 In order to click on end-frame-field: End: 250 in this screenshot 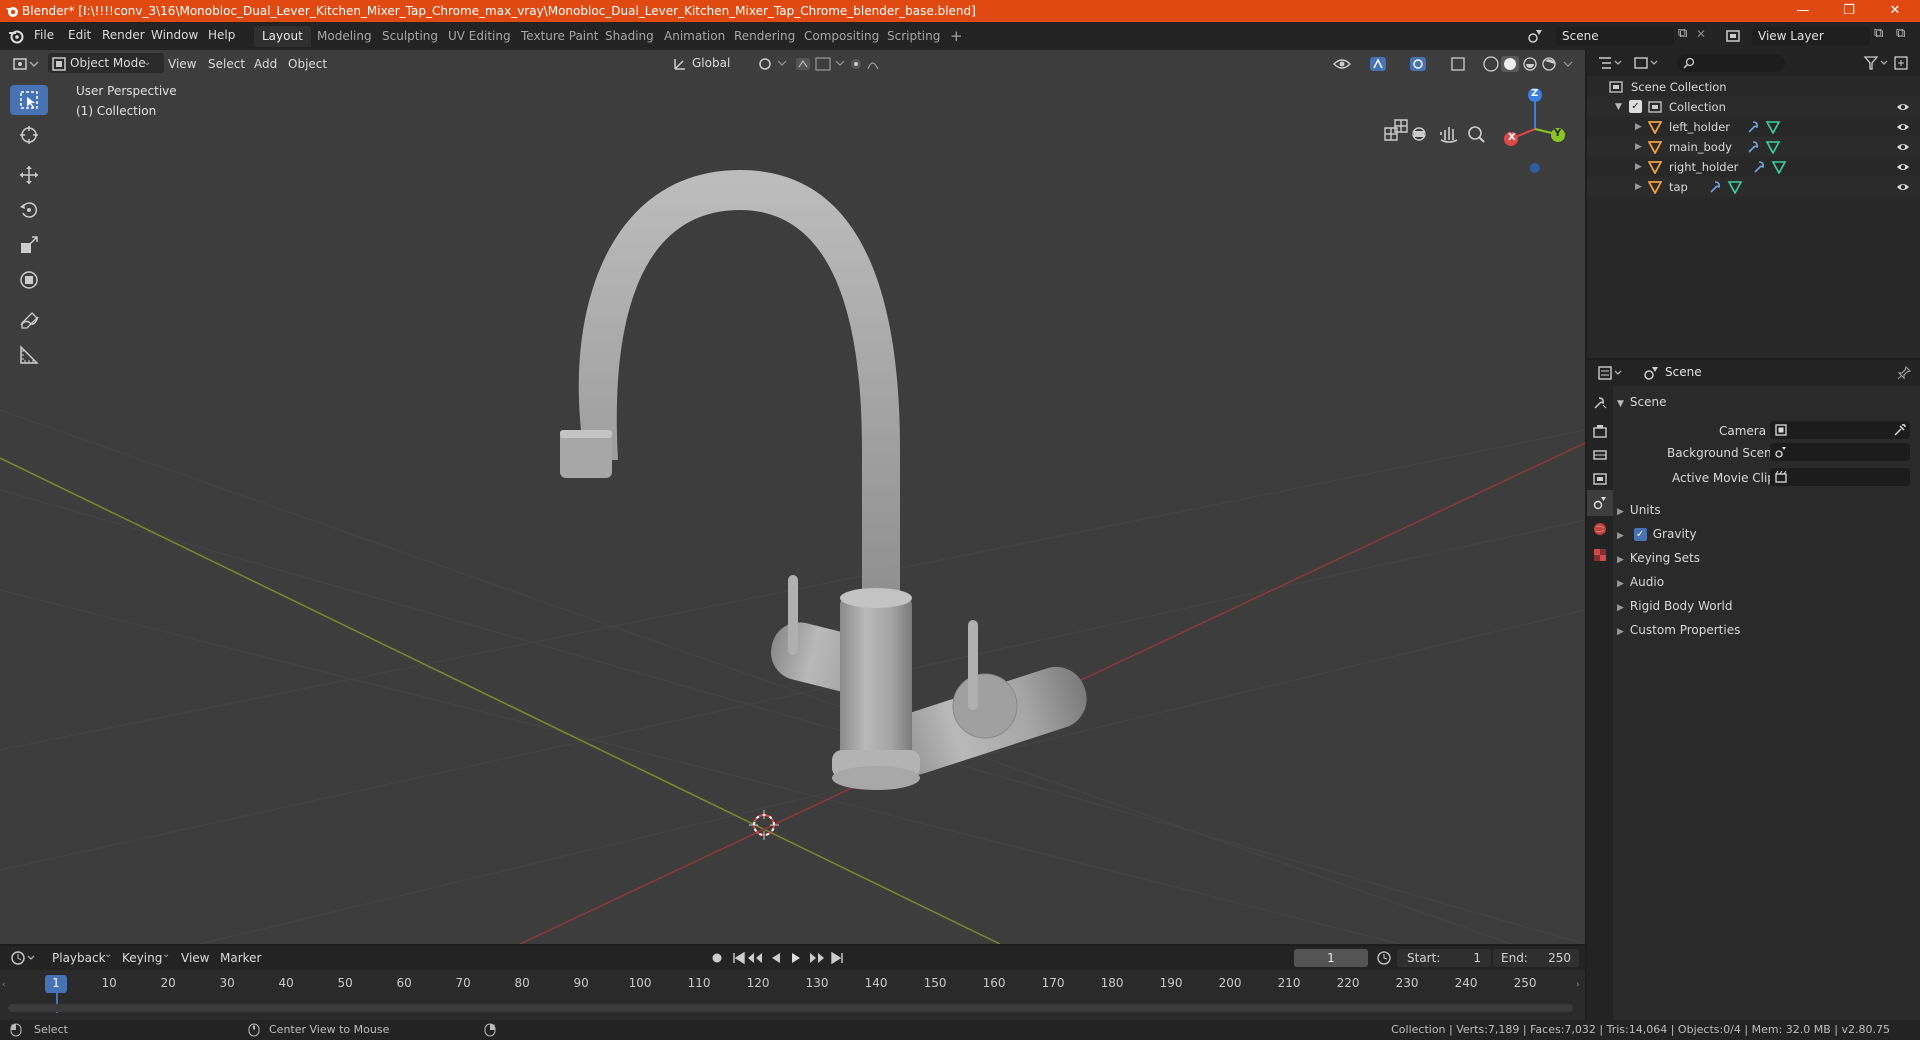, I will do `click(1536, 958)`.